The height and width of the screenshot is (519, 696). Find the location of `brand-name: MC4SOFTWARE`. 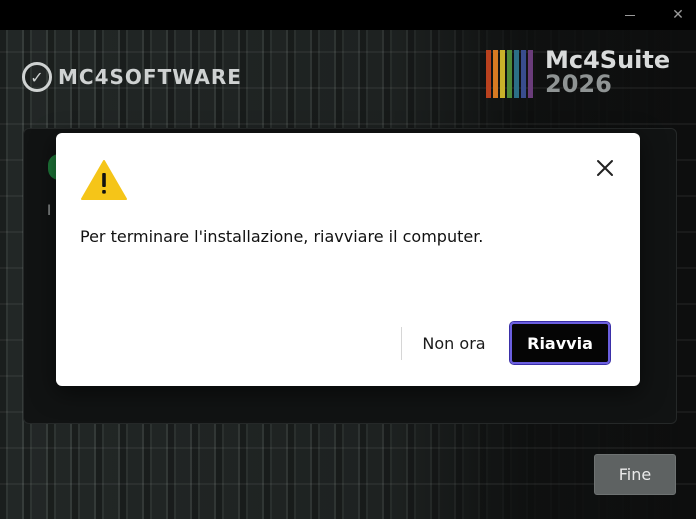

brand-name: MC4SOFTWARE is located at coordinates (150, 77).